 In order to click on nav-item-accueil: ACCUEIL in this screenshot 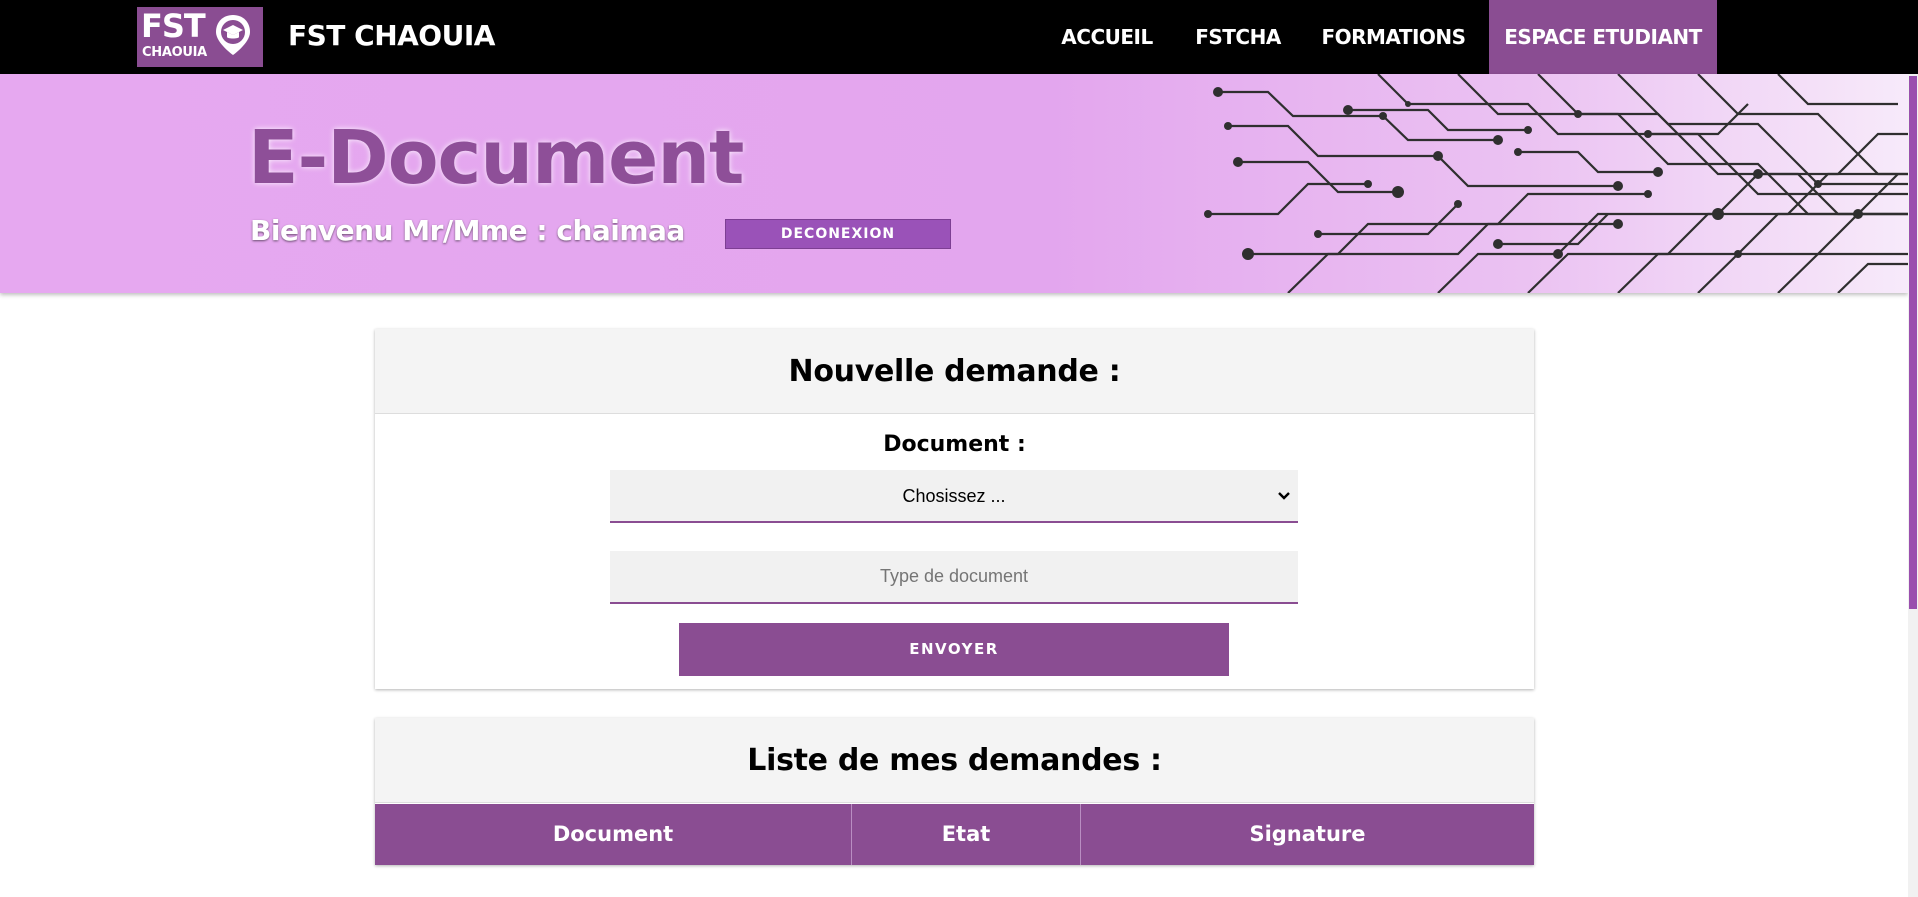, I will do `click(1107, 37)`.